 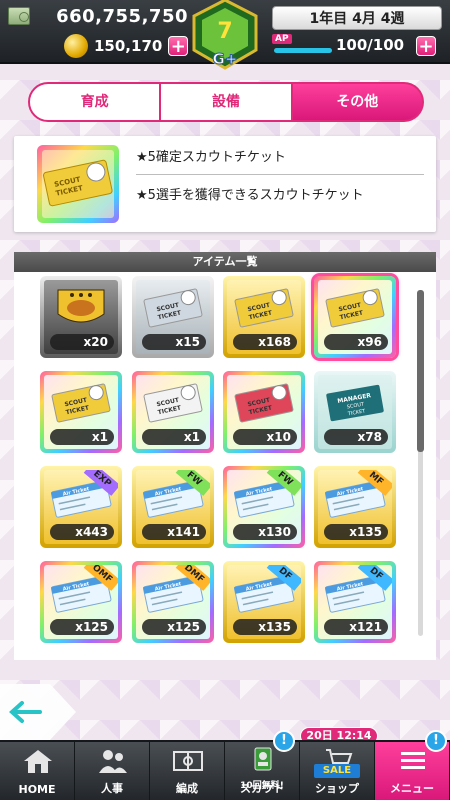 I want to click on nav-personnel: 人事, so click(x=112, y=771).